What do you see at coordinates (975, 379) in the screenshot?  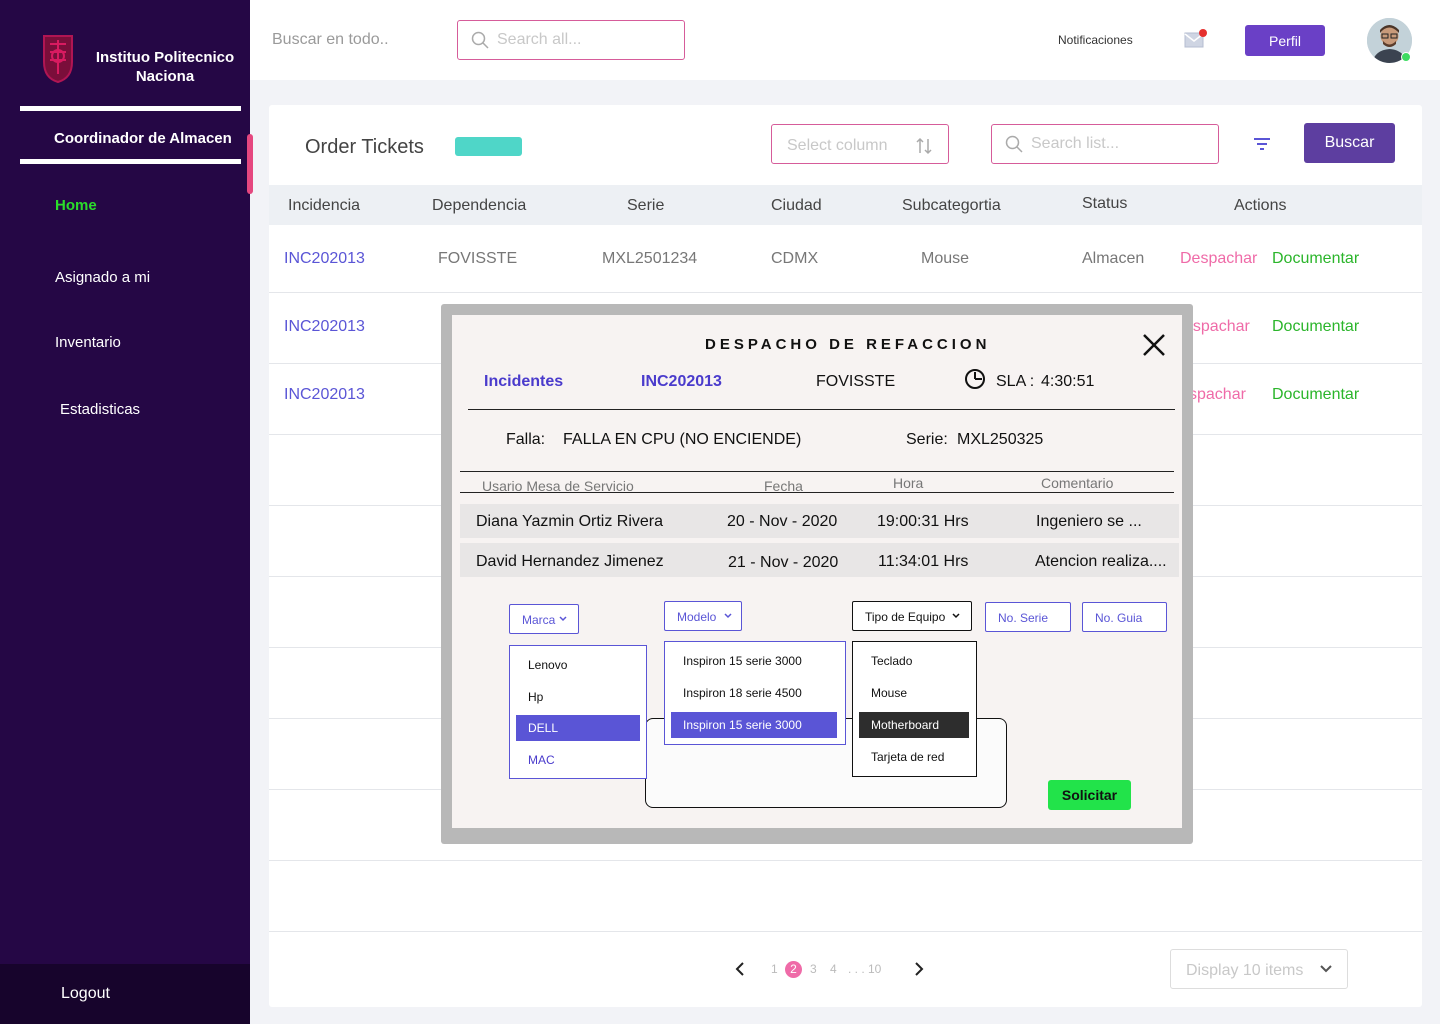 I see `clock-icon` at bounding box center [975, 379].